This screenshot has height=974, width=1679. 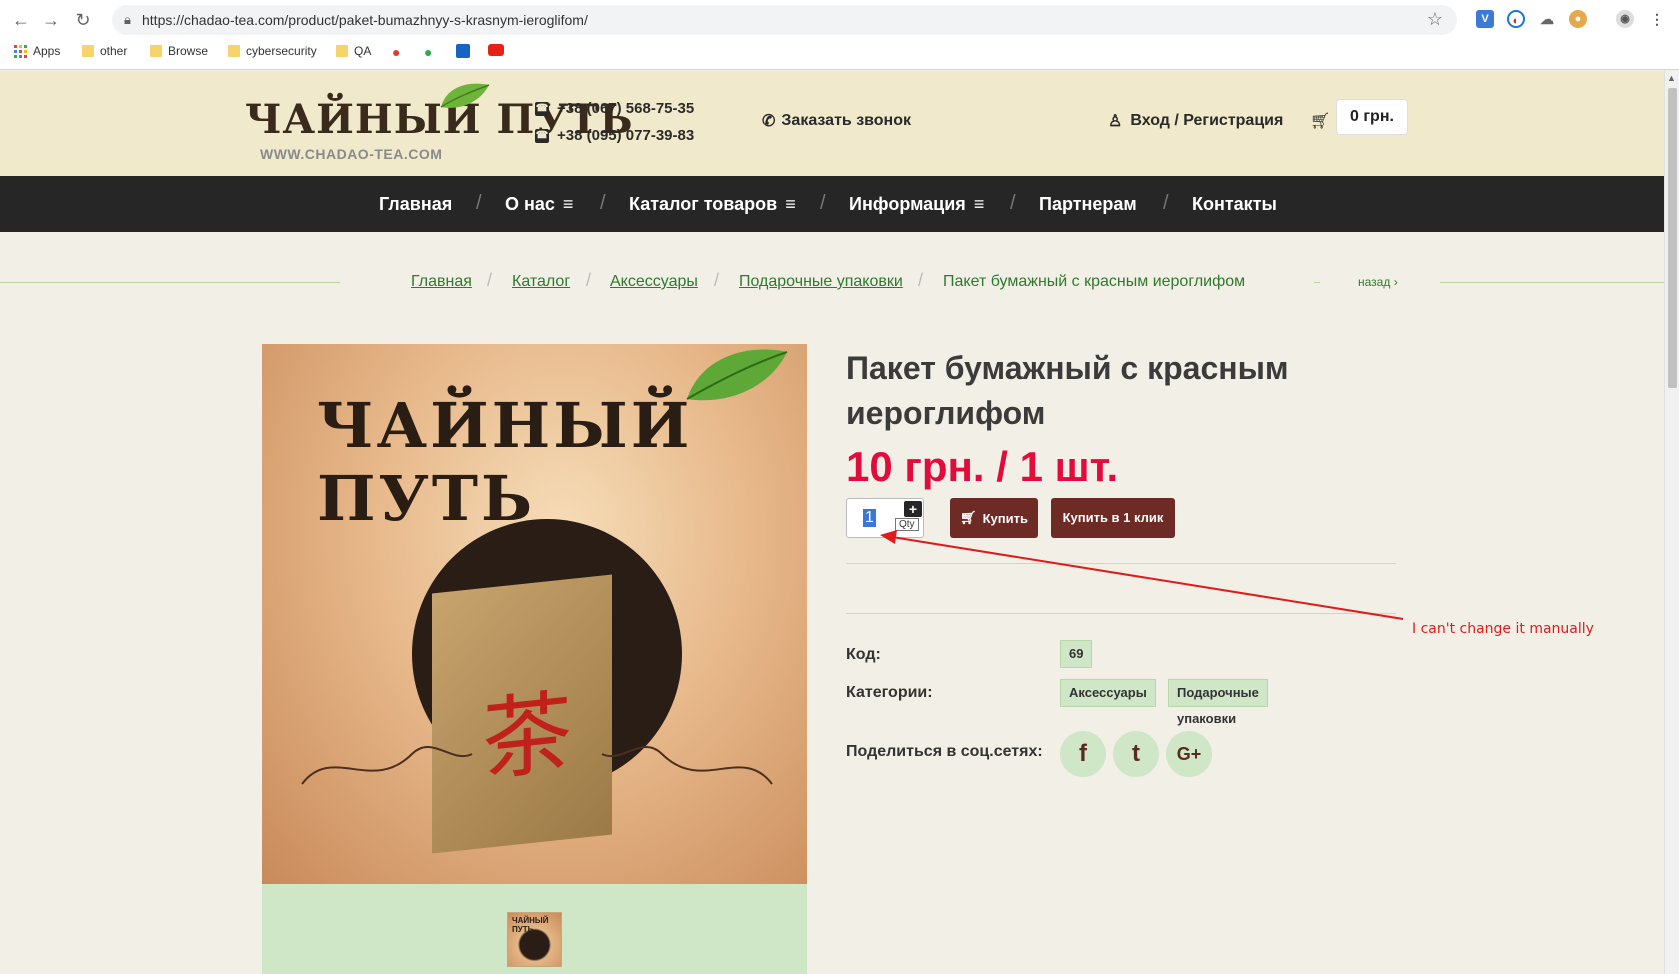 I want to click on bookmark-star-icon: ☆, so click(x=1435, y=19).